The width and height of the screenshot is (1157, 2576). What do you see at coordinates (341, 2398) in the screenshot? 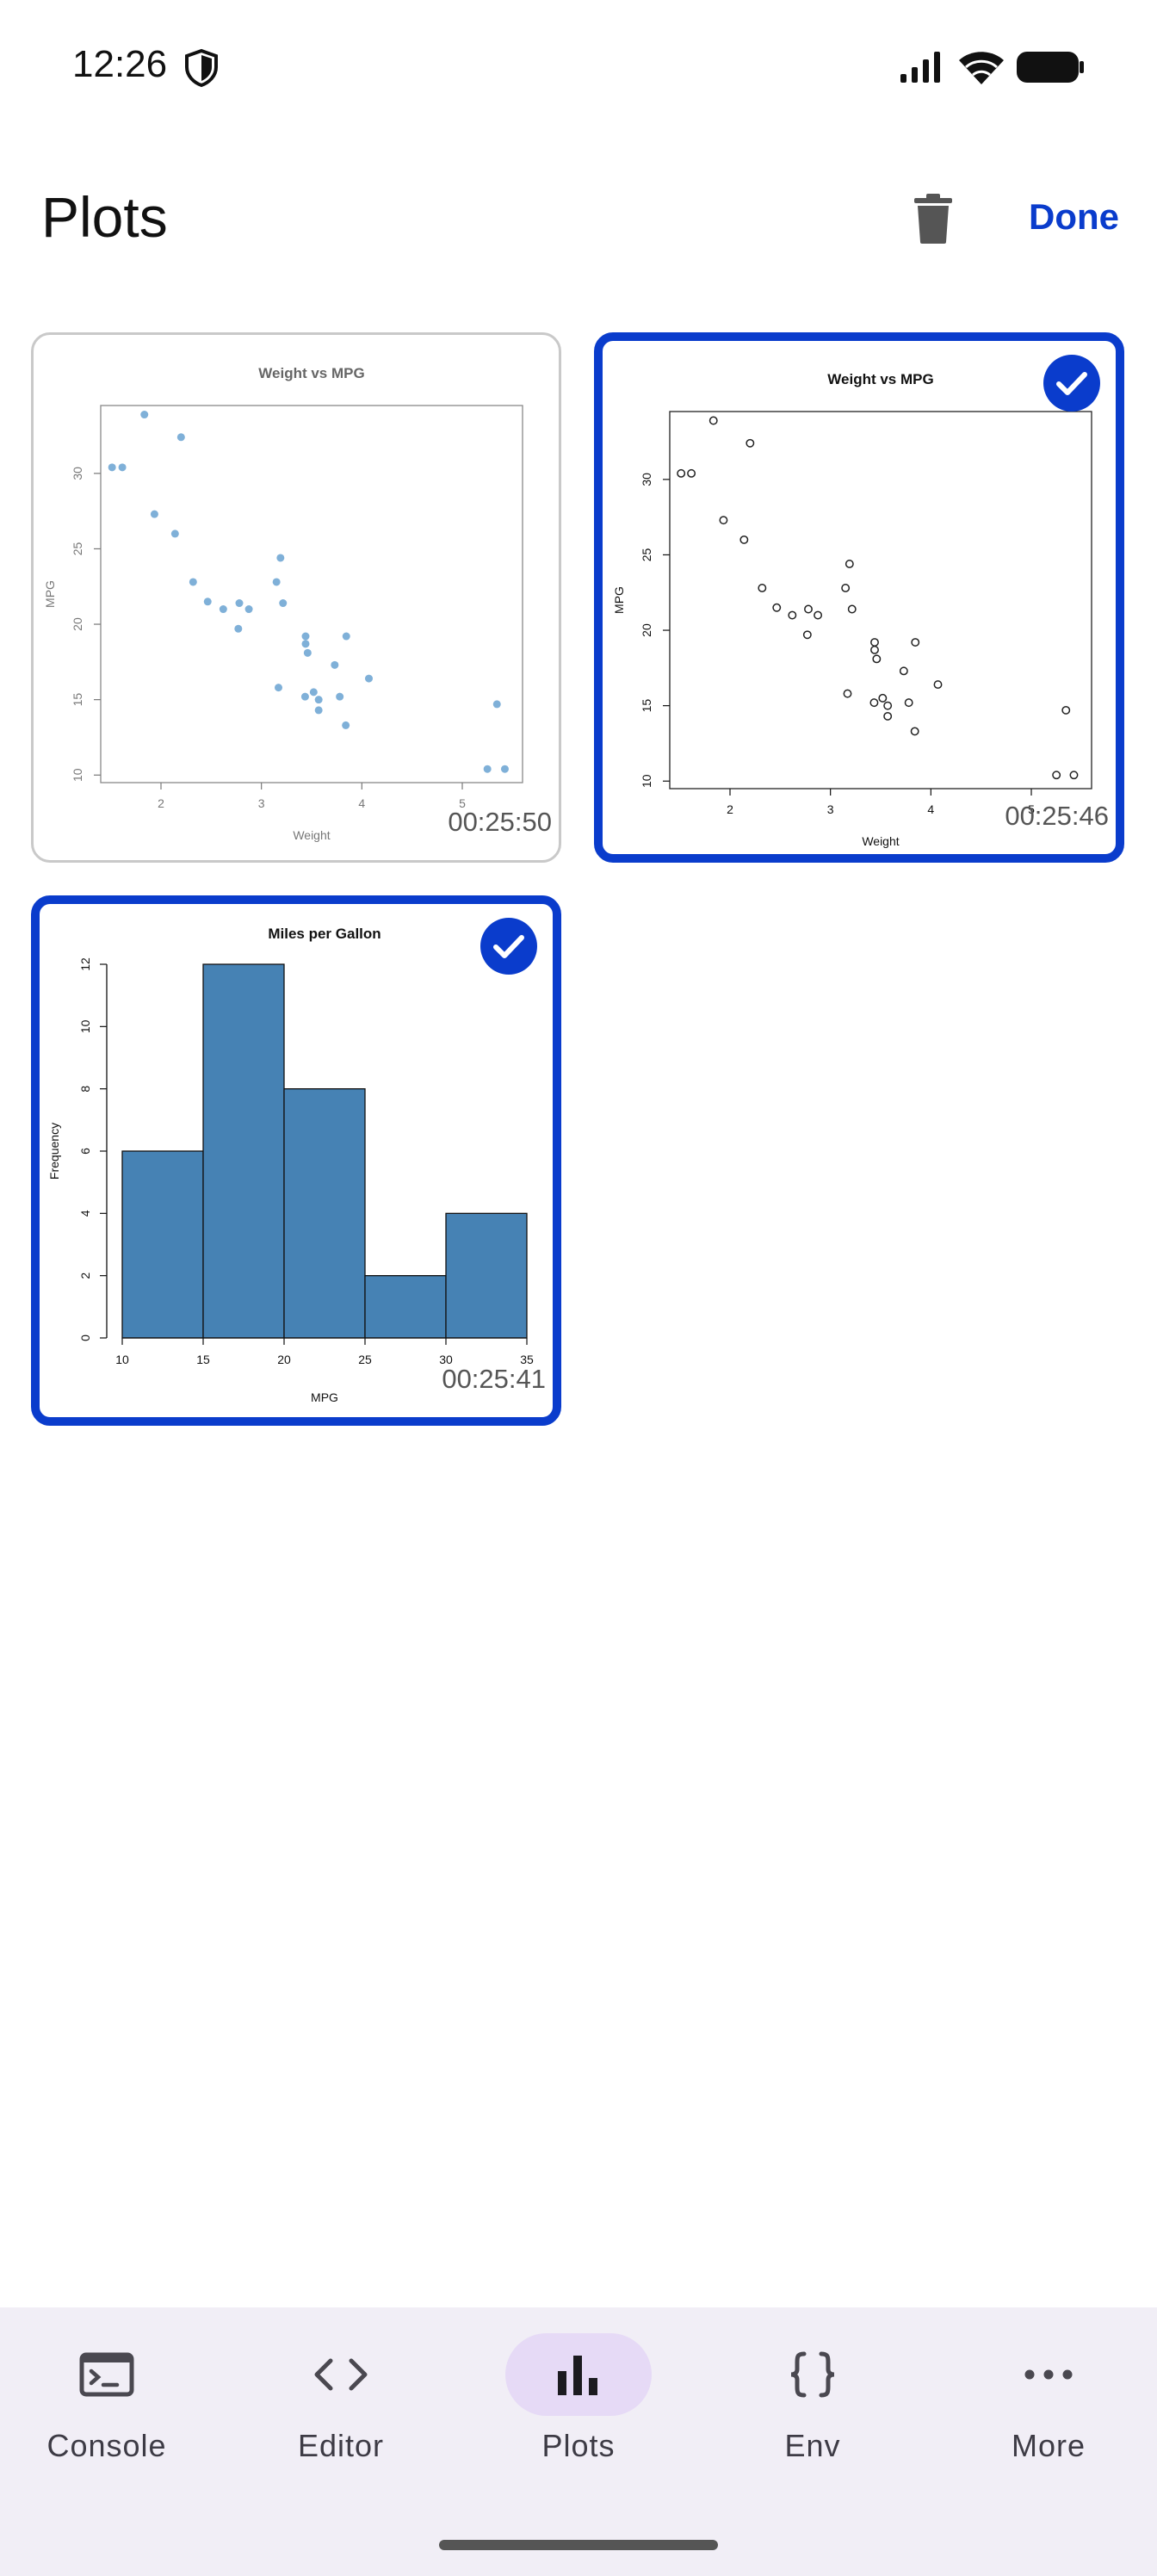
I see `nav-item-editor: Editor` at bounding box center [341, 2398].